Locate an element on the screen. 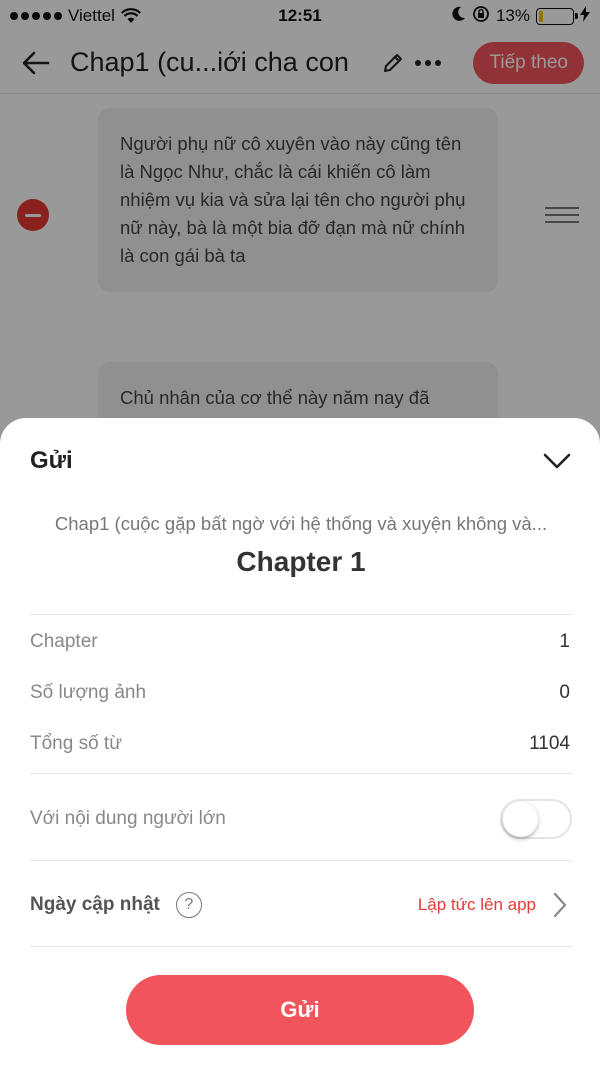 This screenshot has width=600, height=1067. toggle-knob is located at coordinates (520, 819).